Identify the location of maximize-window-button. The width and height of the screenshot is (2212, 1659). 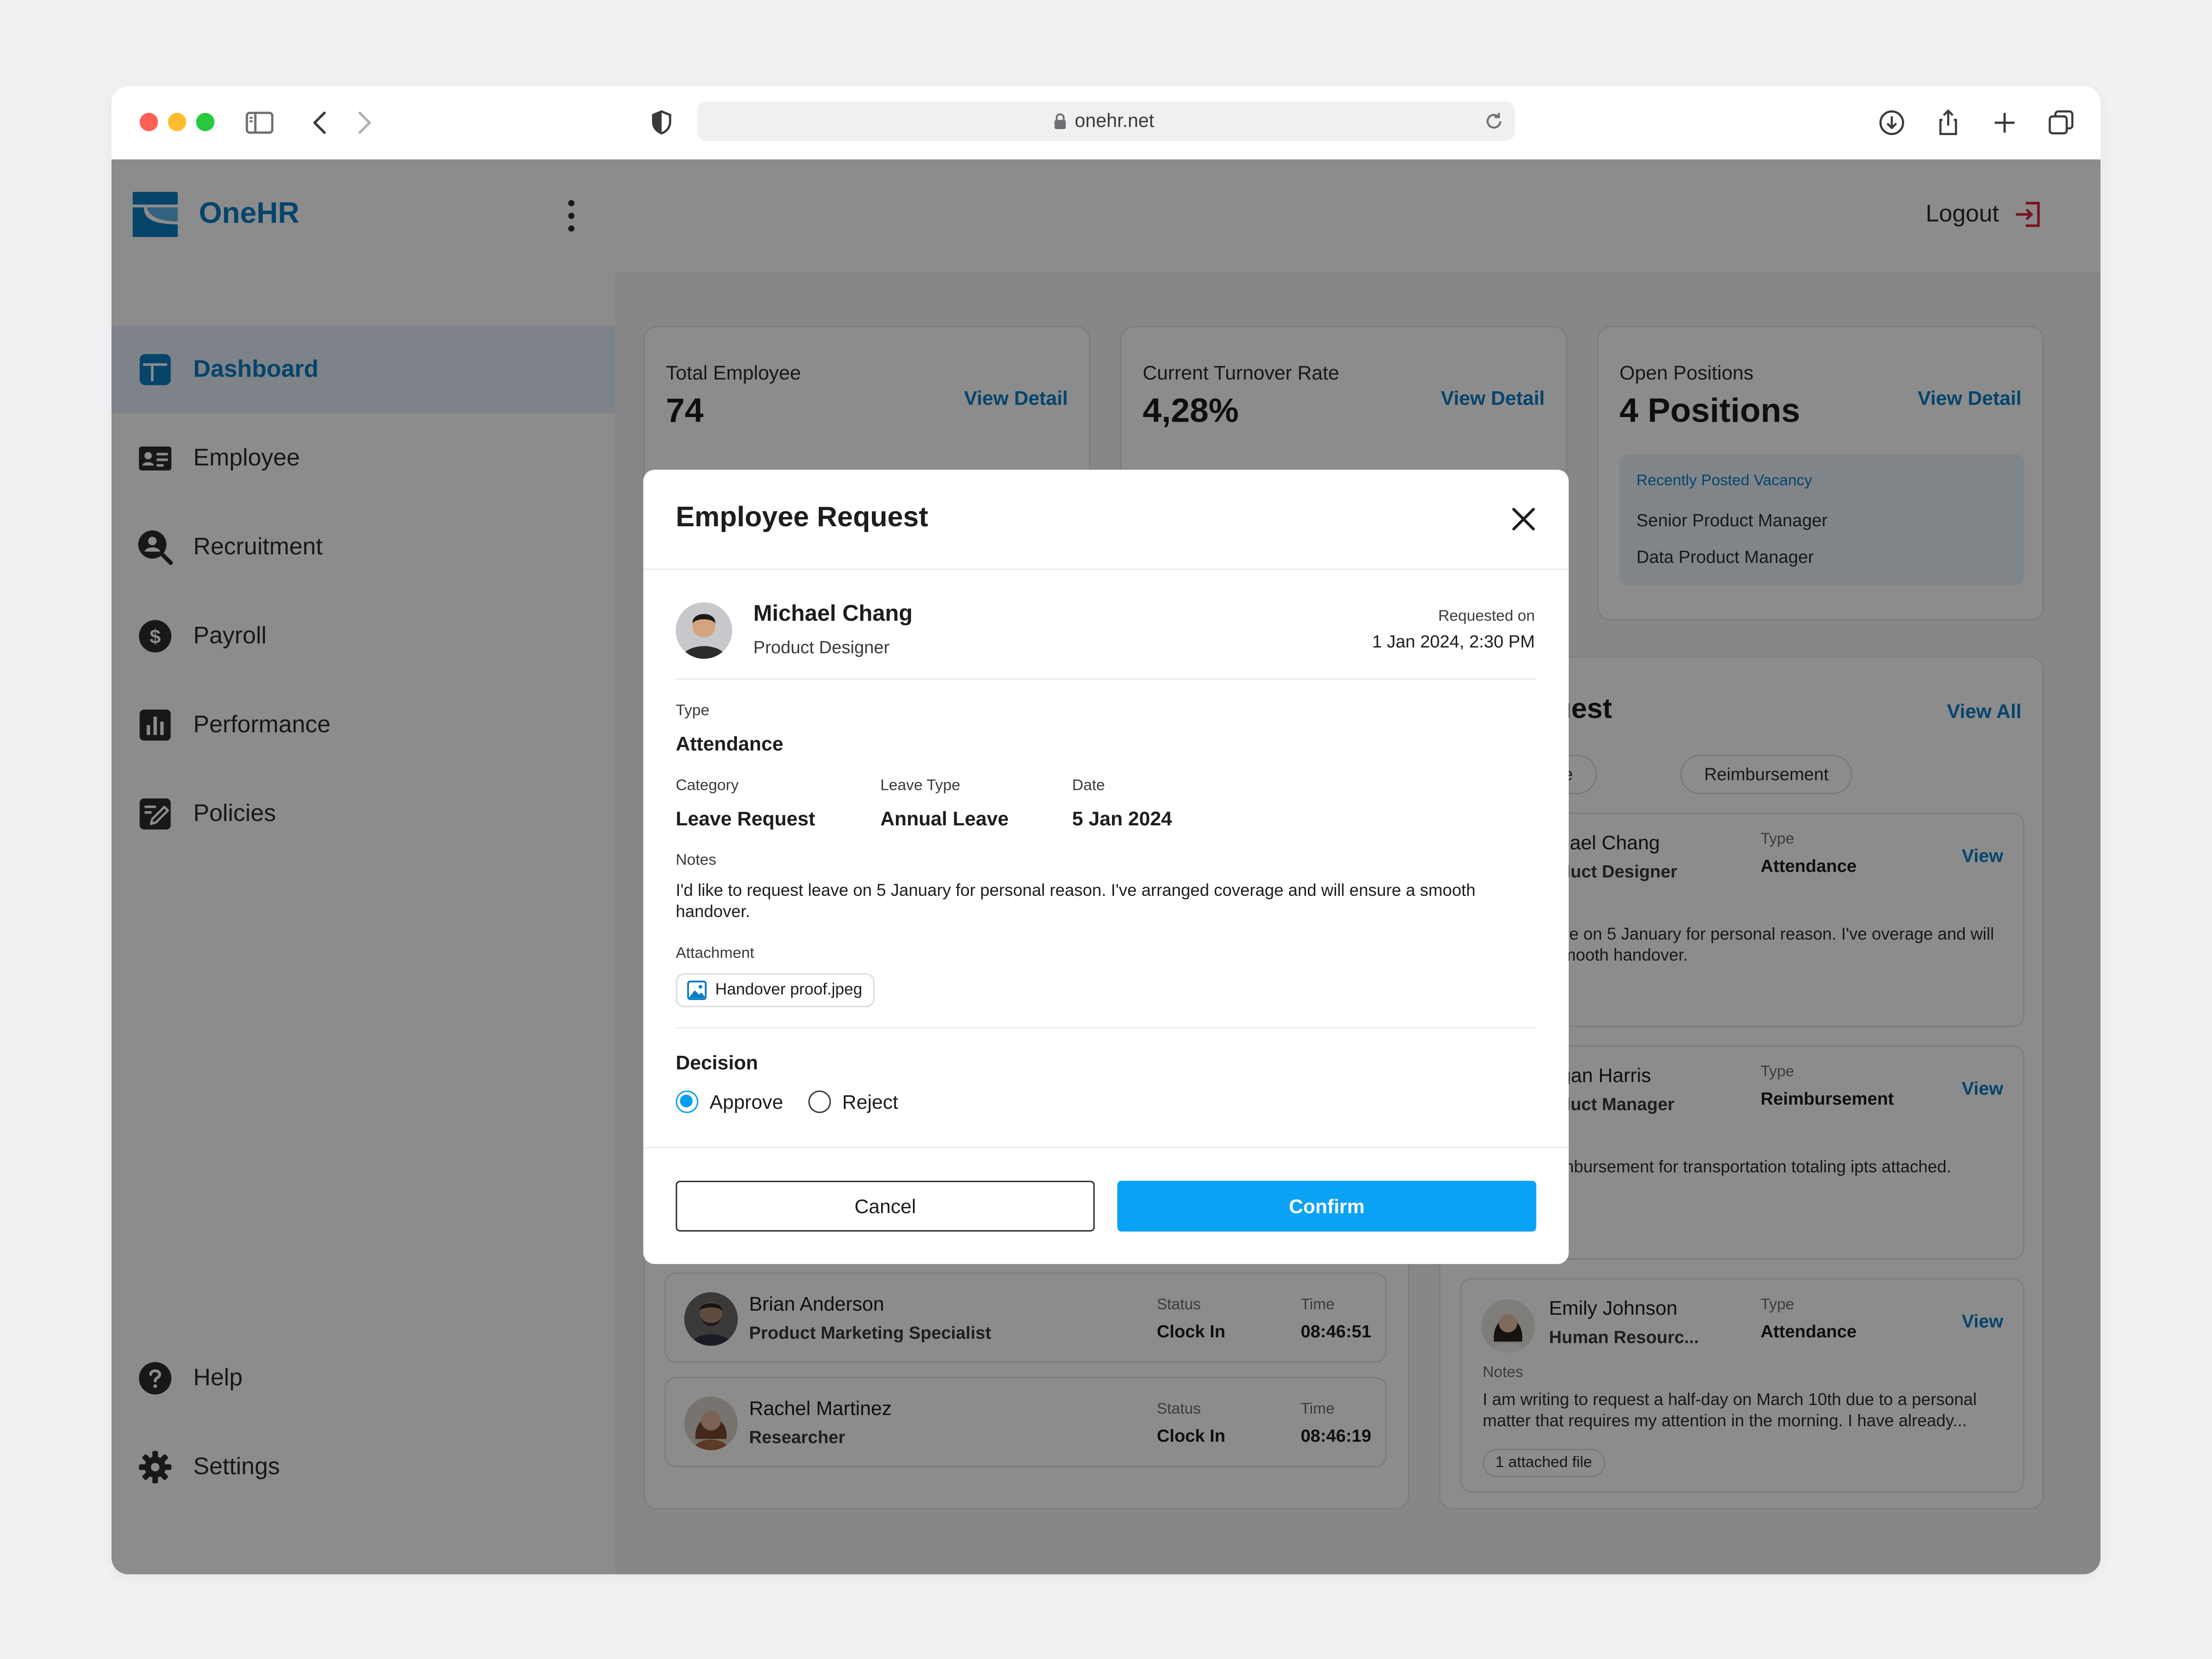
(205, 121).